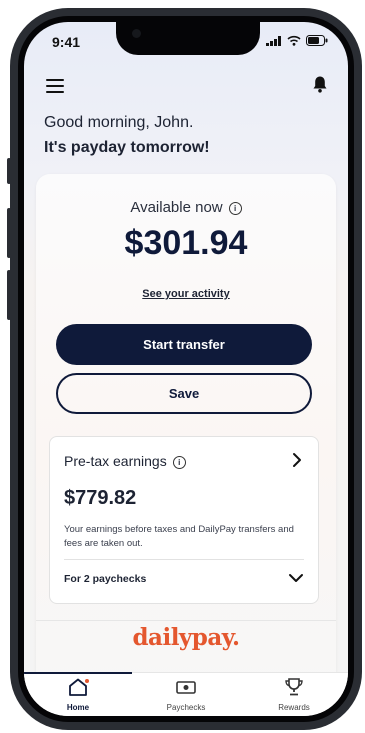  I want to click on chevron-down-icon, so click(296, 578).